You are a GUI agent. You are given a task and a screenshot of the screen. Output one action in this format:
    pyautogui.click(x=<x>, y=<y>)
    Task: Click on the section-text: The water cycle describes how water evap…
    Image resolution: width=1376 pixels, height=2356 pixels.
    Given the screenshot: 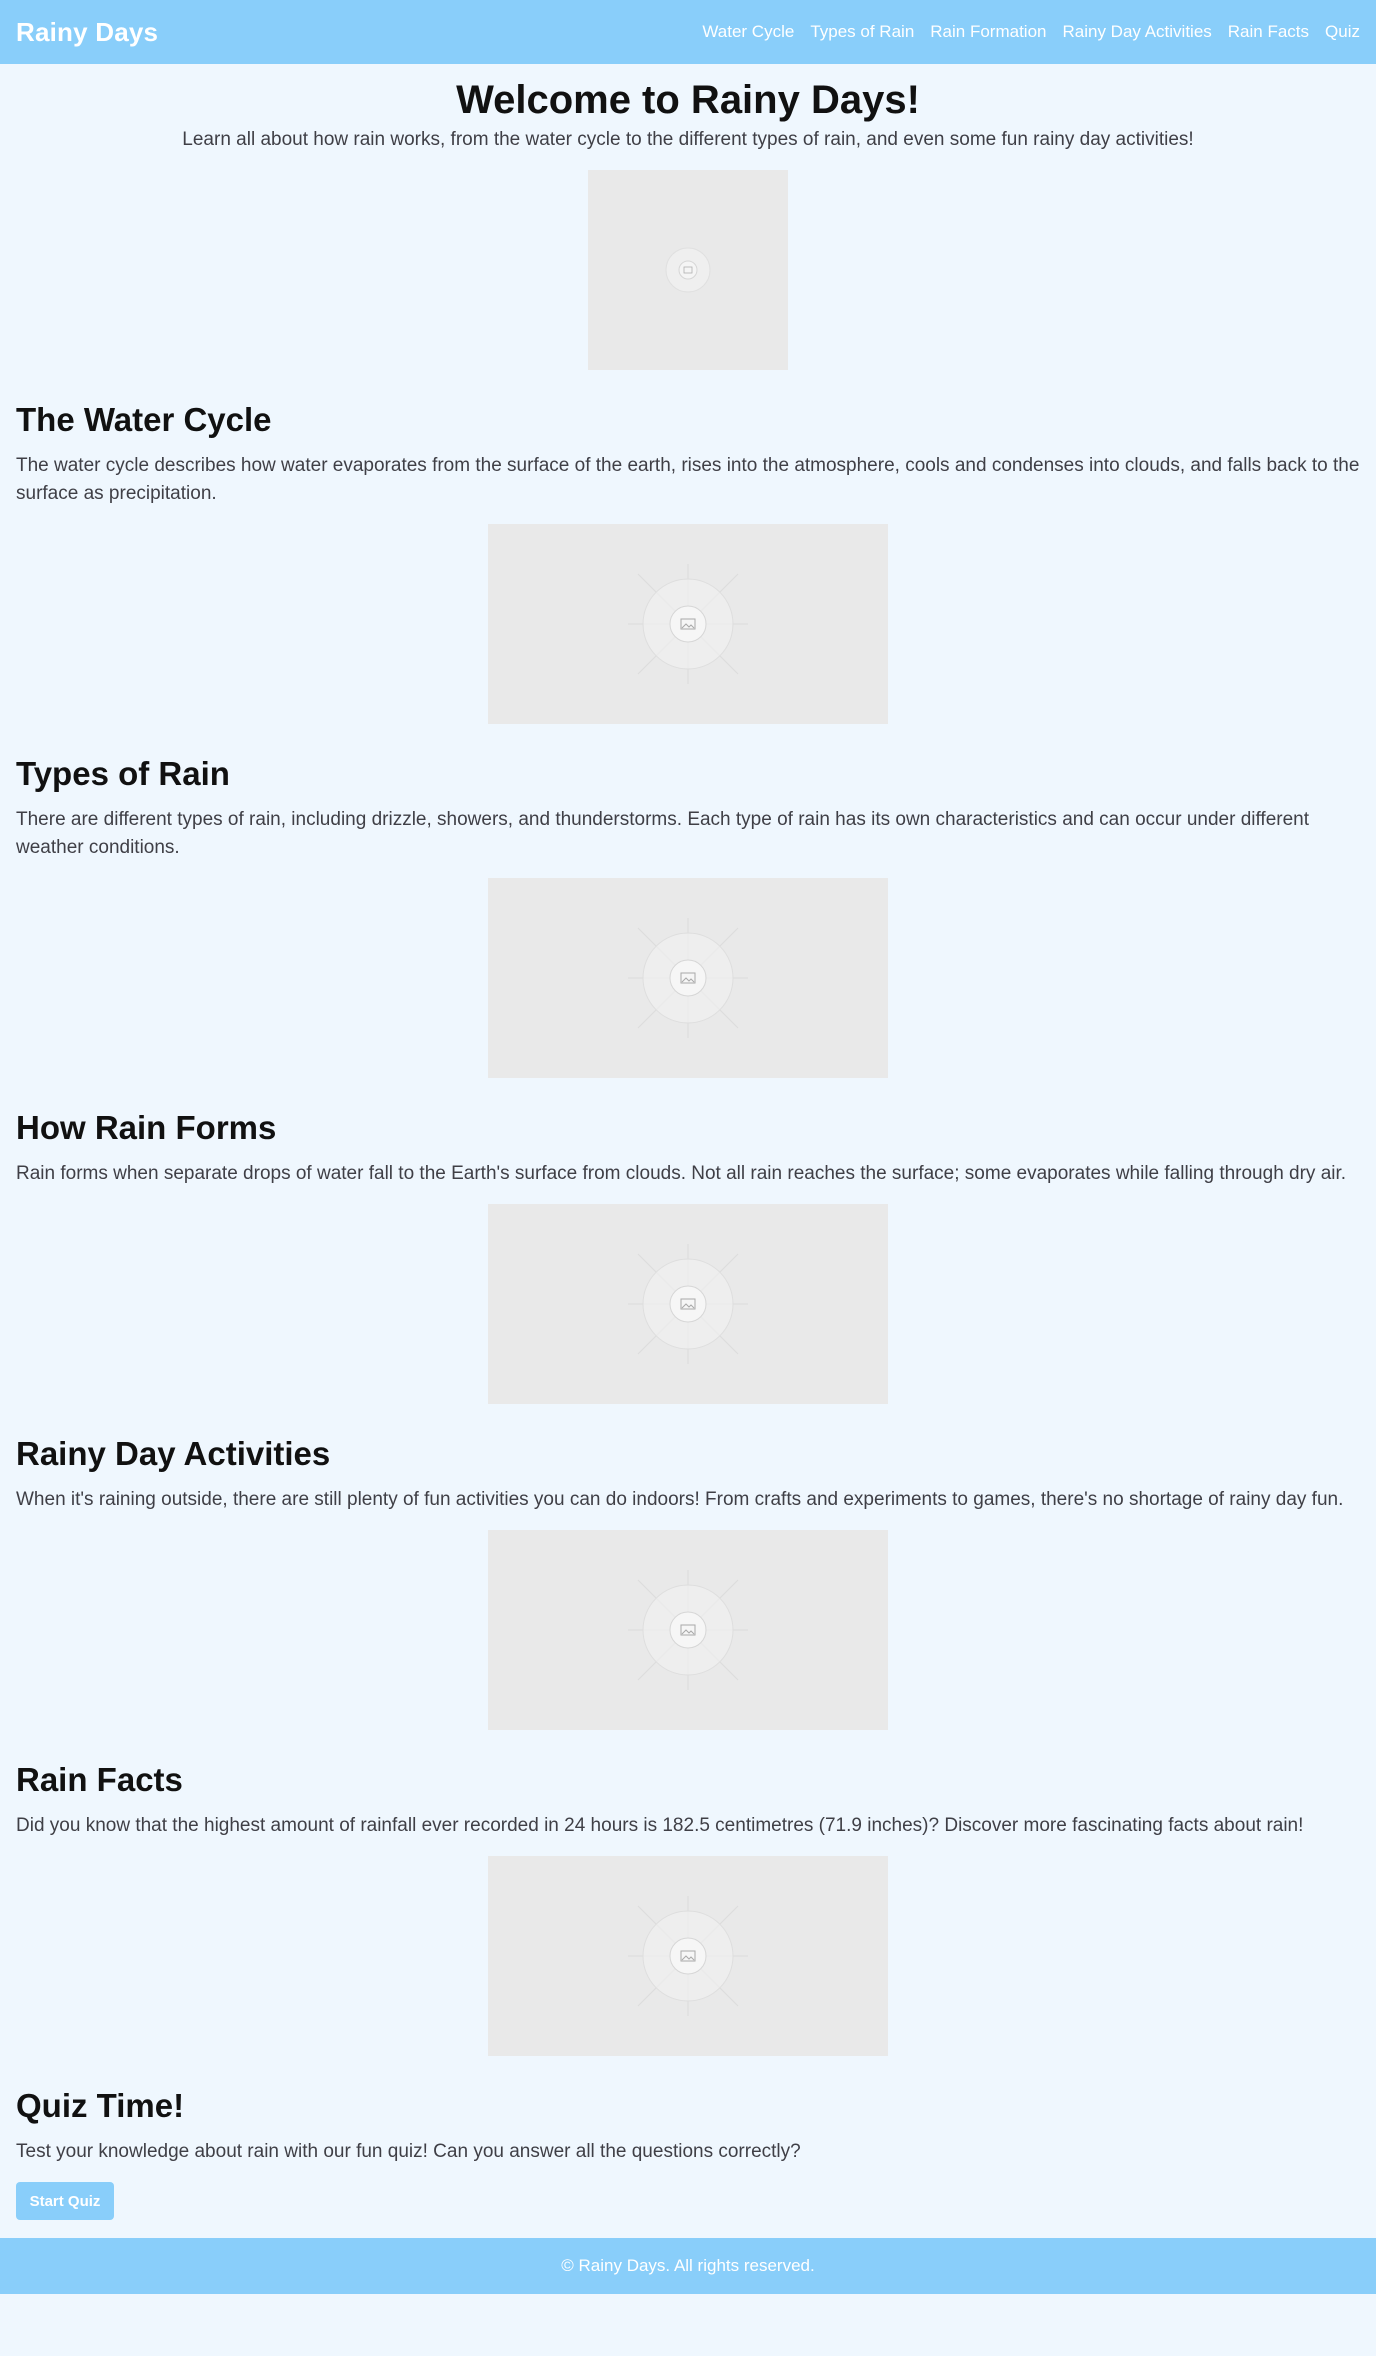 What is the action you would take?
    pyautogui.click(x=688, y=479)
    